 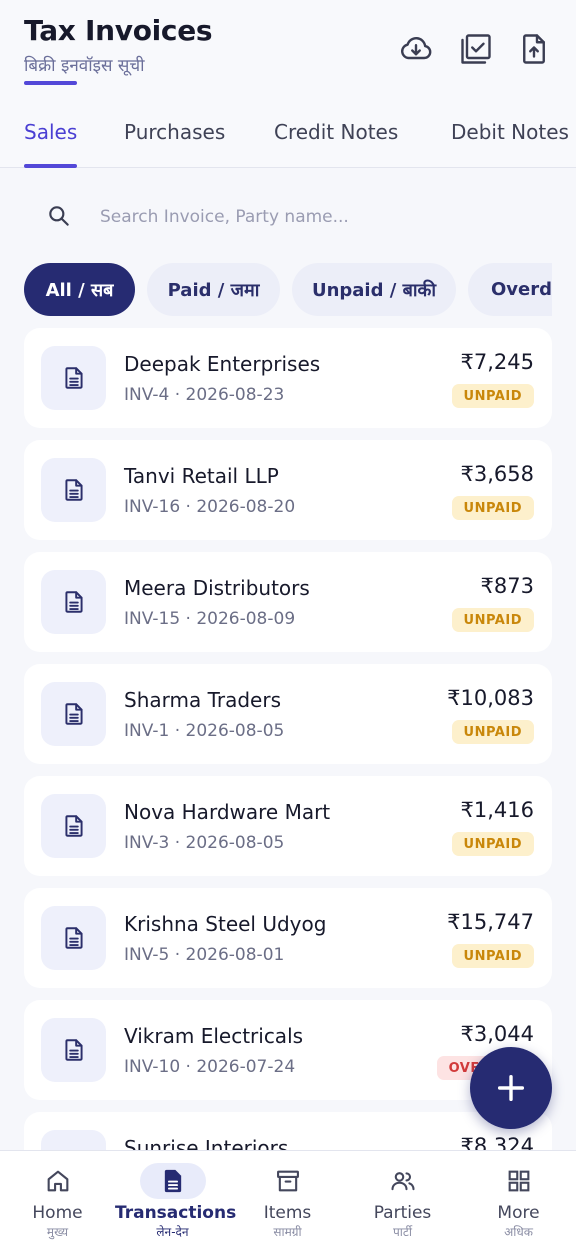 I want to click on tab-purchases: Purchases, so click(x=174, y=132).